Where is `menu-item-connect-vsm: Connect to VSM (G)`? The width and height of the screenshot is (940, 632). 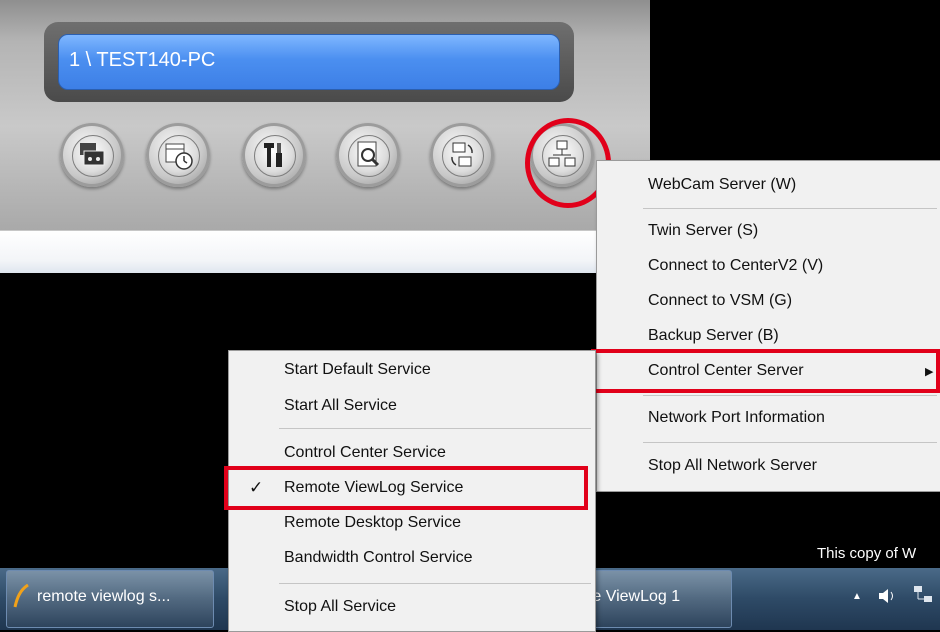 menu-item-connect-vsm: Connect to VSM (G) is located at coordinates (768, 301).